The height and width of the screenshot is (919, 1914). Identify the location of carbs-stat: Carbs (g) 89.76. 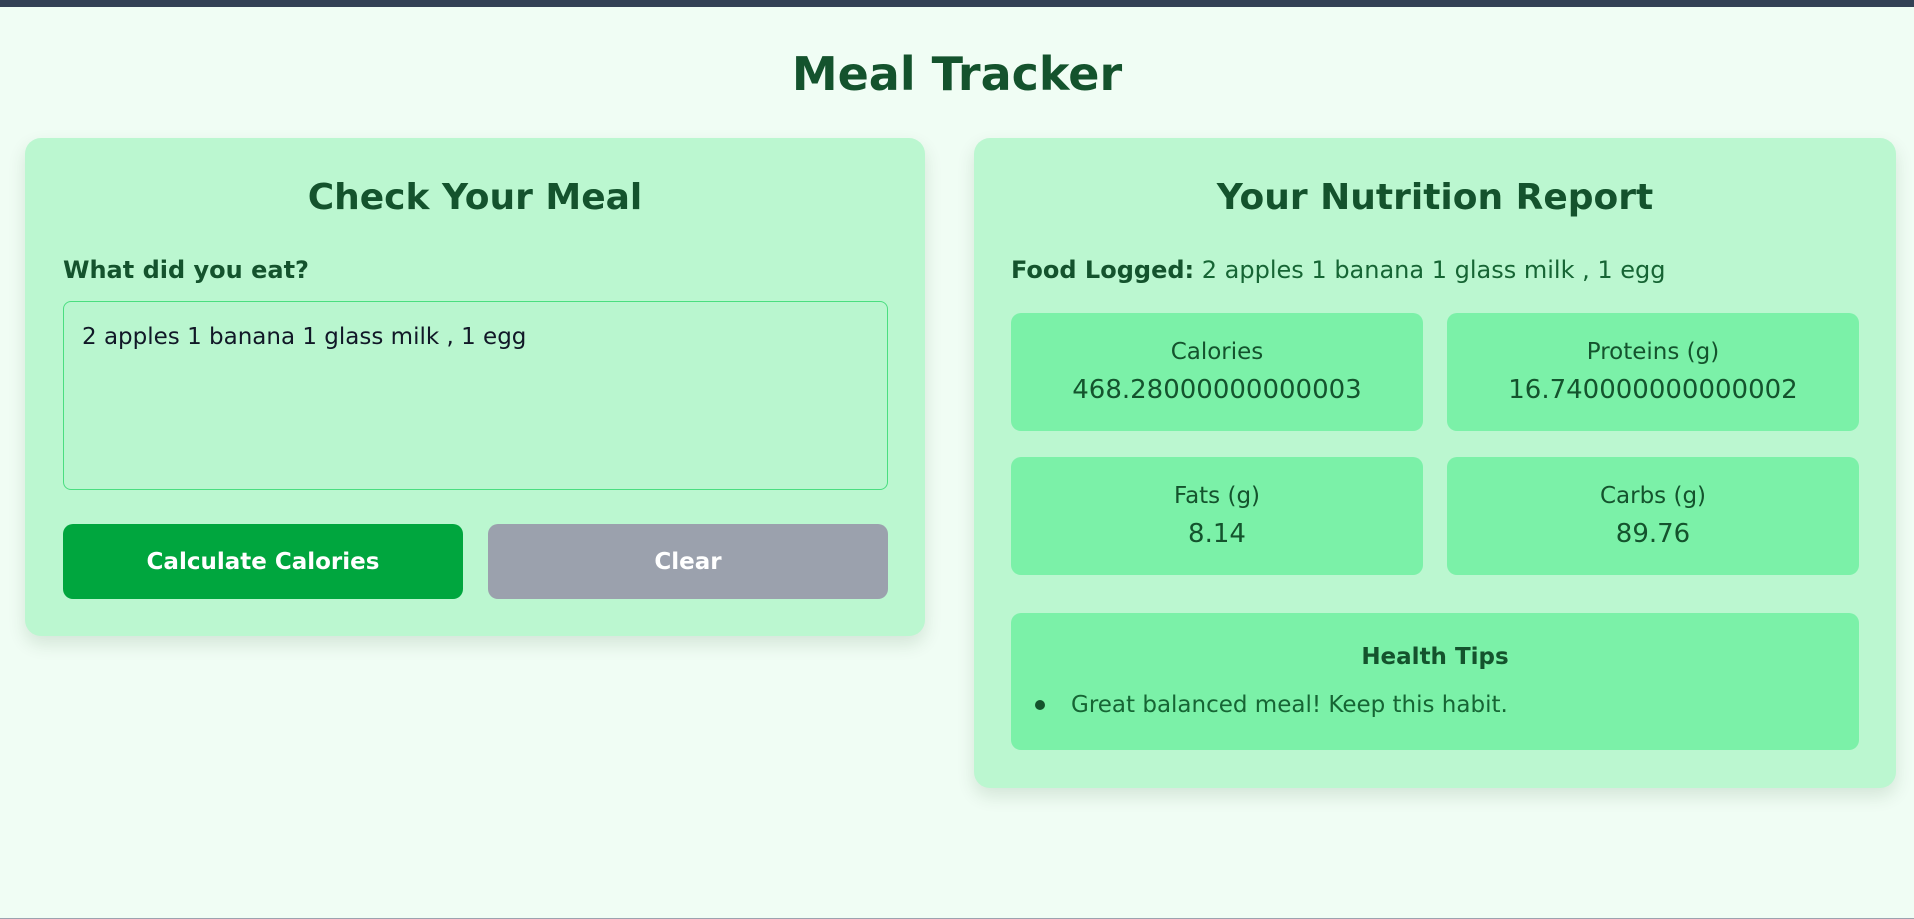
(1653, 516).